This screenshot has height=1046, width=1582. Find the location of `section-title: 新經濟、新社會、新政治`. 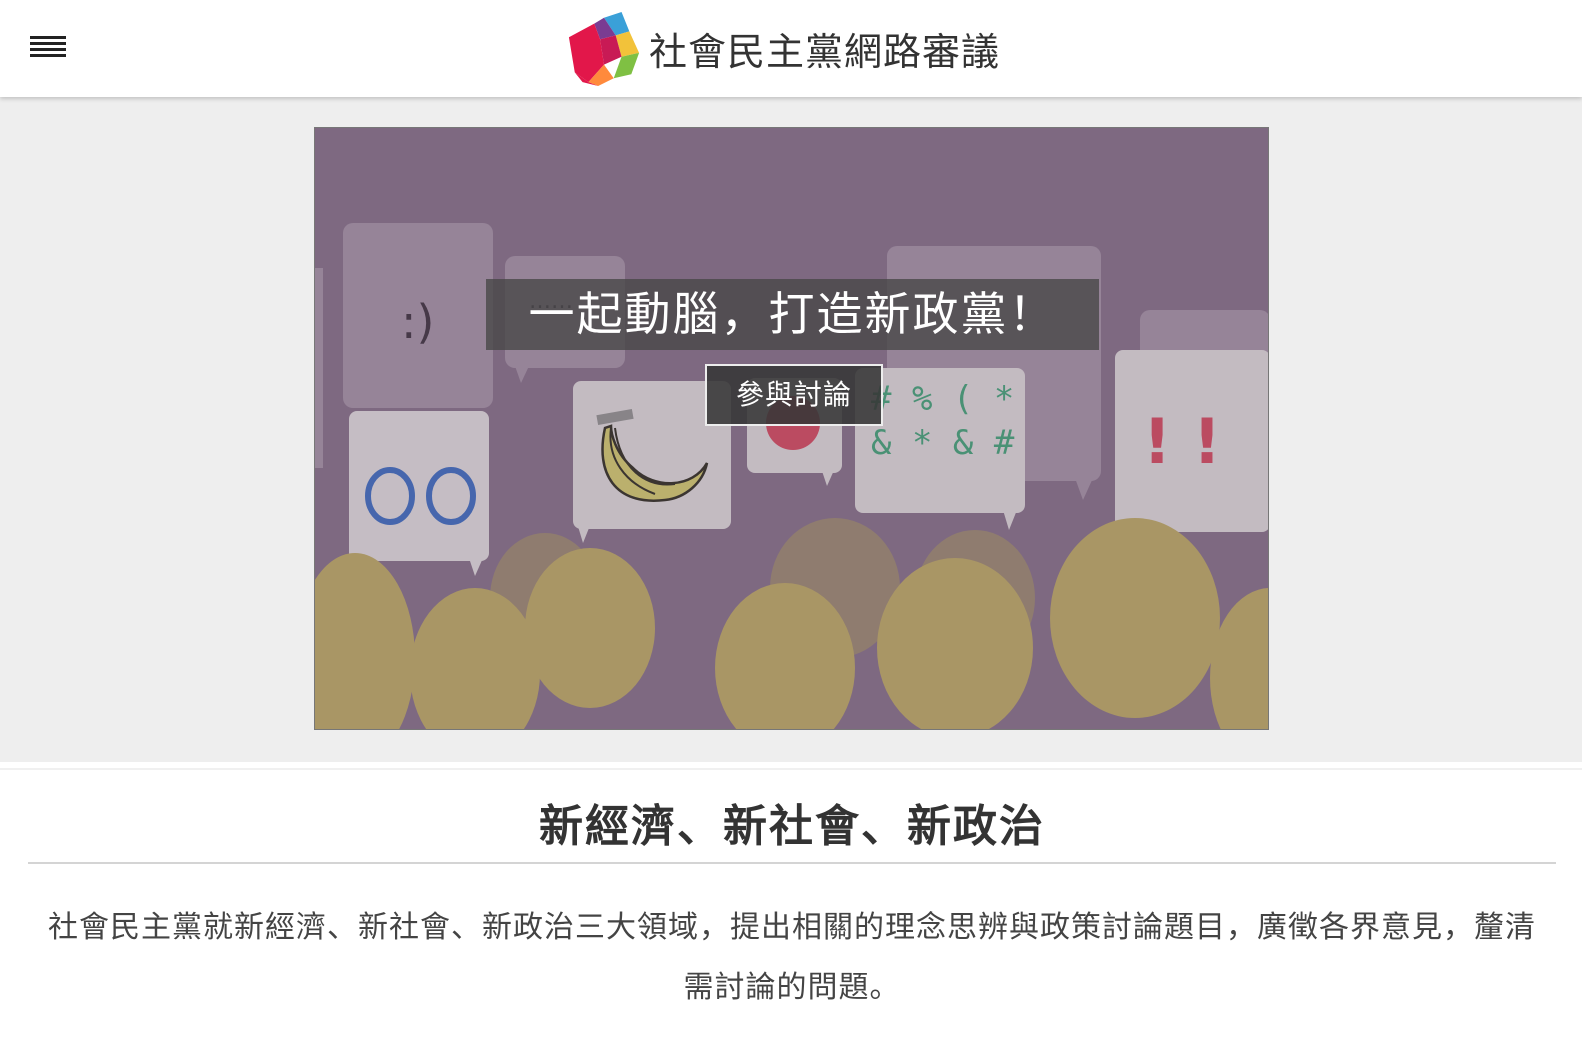

section-title: 新經濟、新社會、新政治 is located at coordinates (792, 826).